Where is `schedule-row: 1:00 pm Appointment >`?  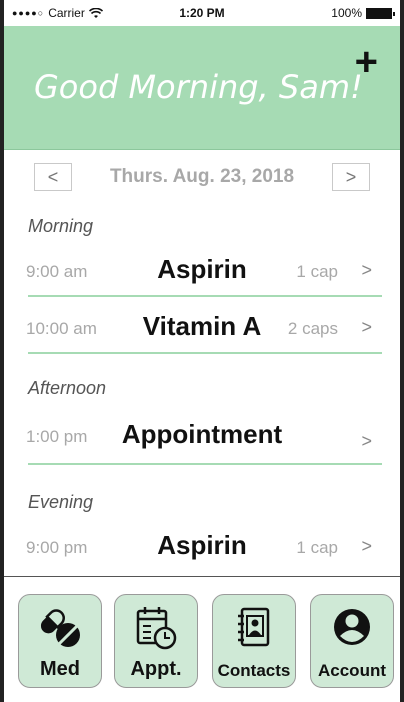 schedule-row: 1:00 pm Appointment > is located at coordinates (202, 437).